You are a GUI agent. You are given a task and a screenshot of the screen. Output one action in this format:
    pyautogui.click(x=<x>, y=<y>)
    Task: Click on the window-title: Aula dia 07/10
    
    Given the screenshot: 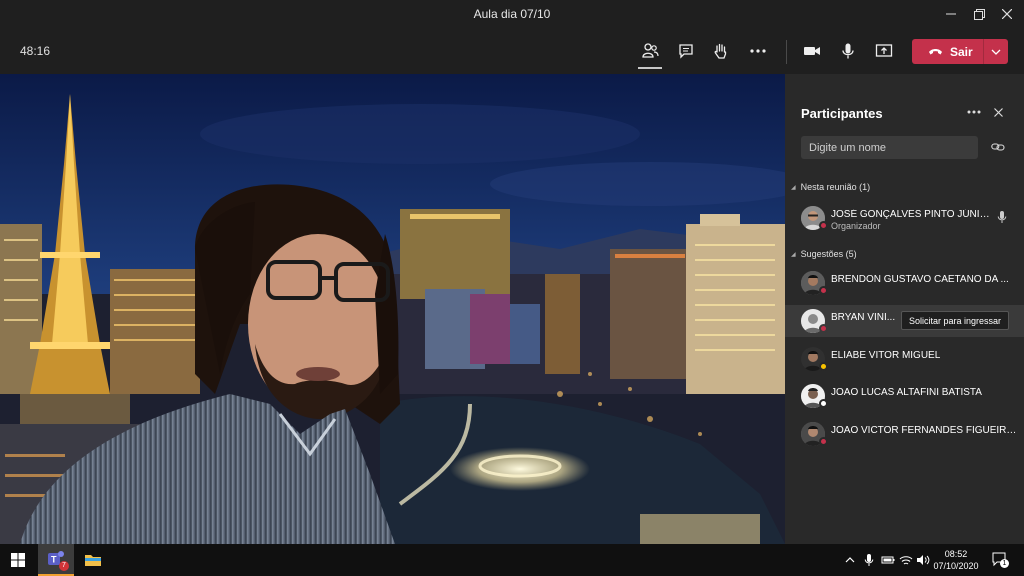 What is the action you would take?
    pyautogui.click(x=512, y=14)
    